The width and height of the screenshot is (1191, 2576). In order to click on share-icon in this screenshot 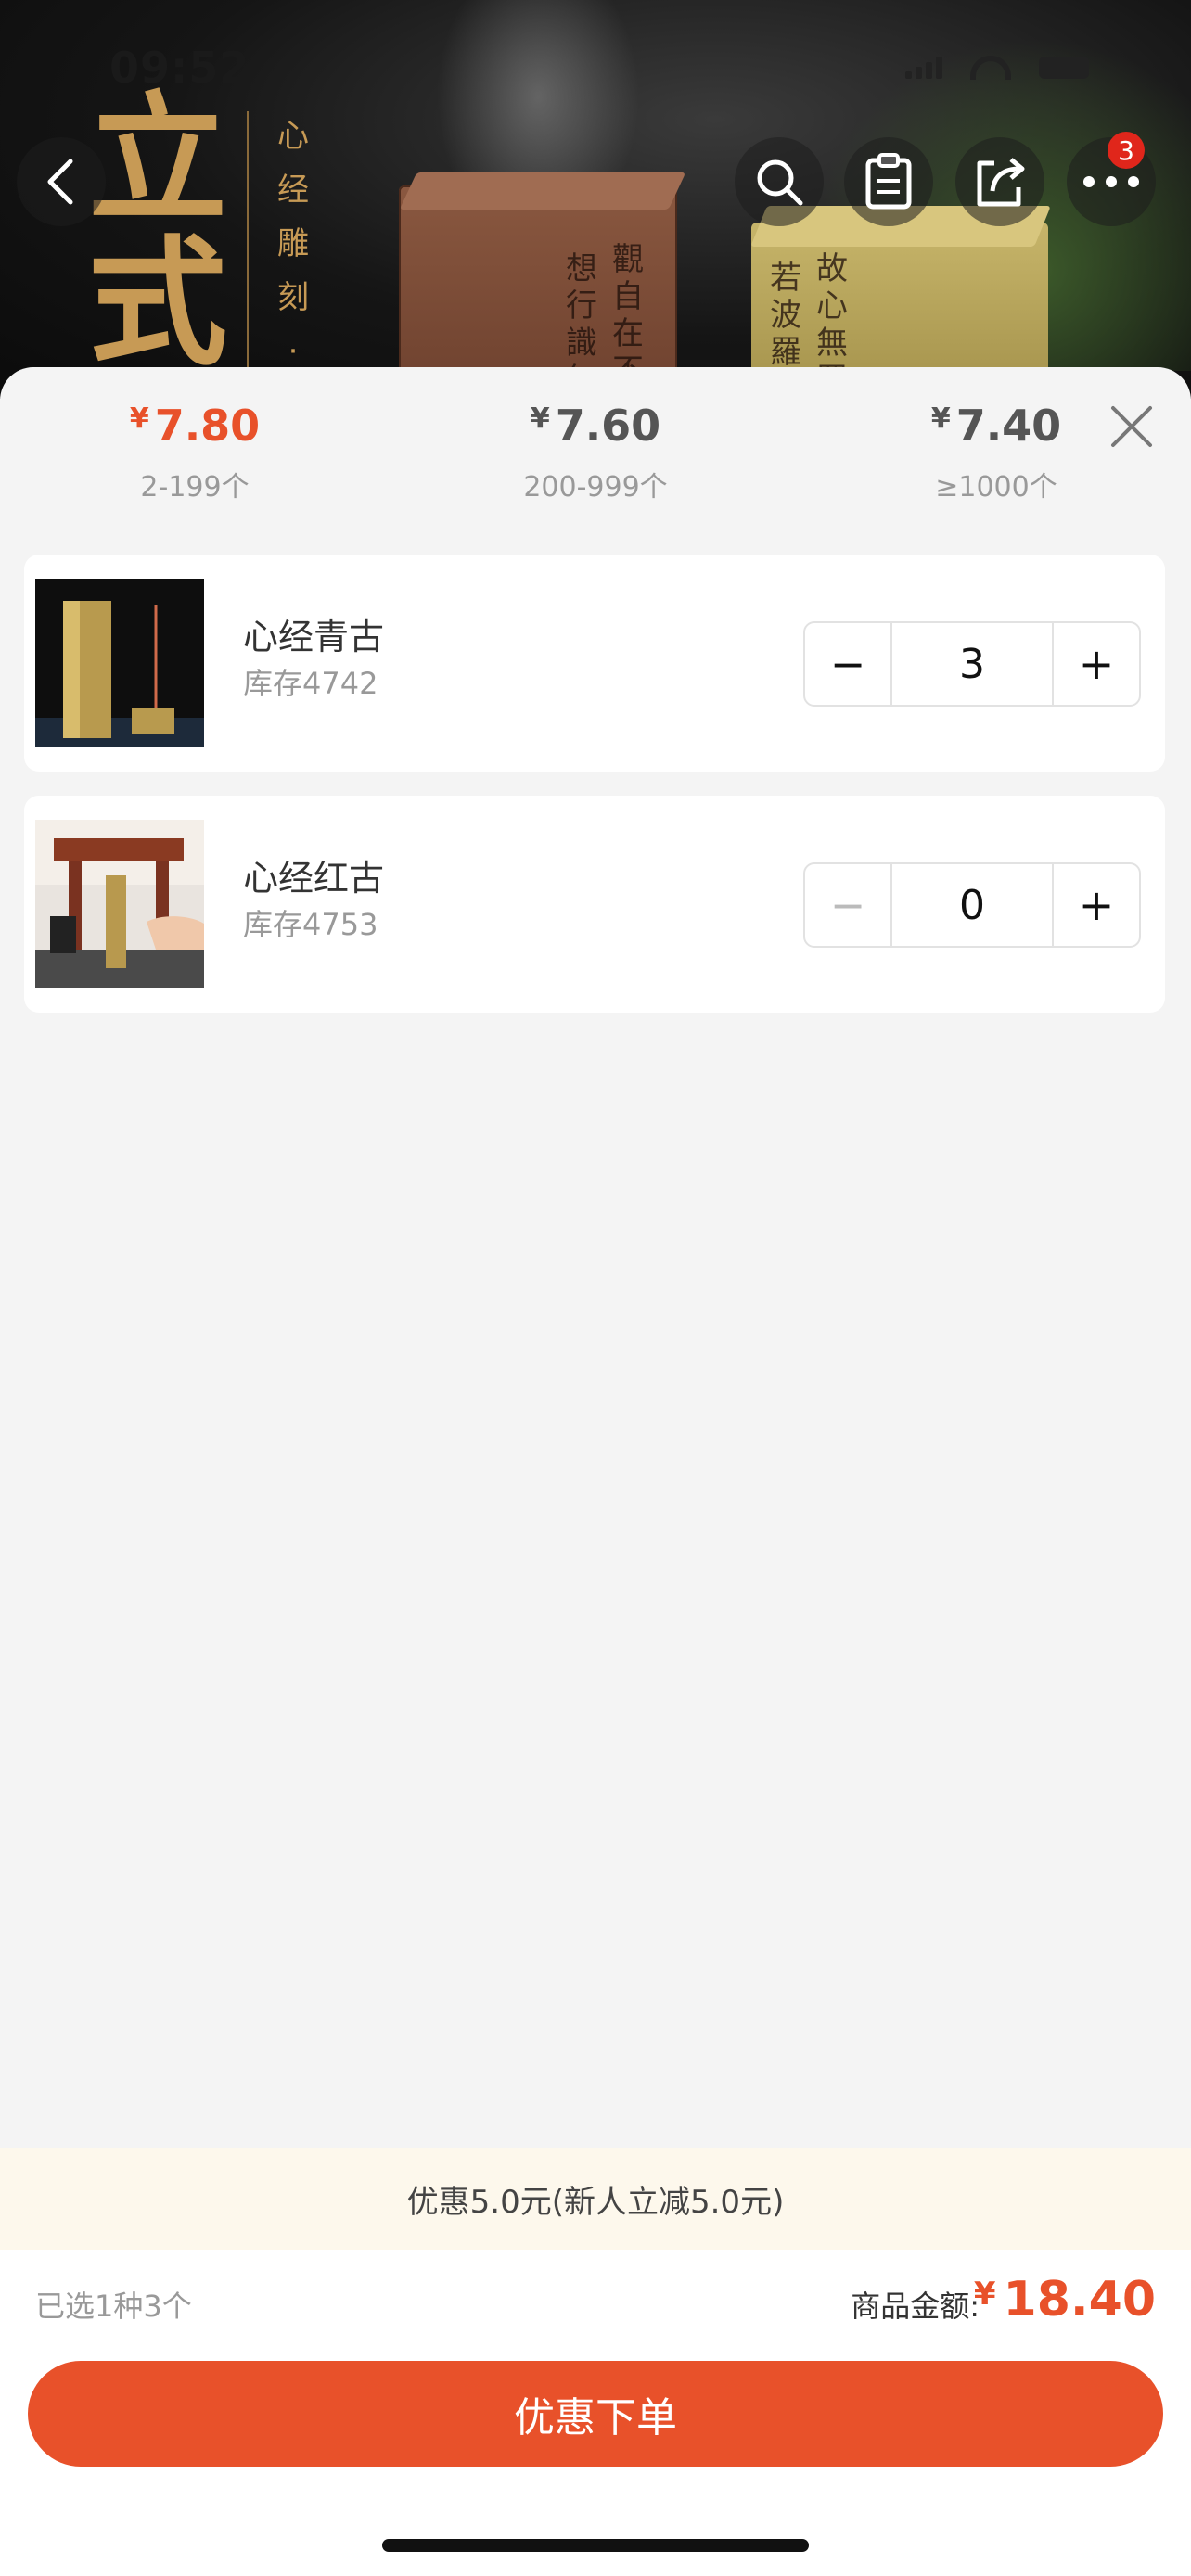, I will do `click(1001, 182)`.